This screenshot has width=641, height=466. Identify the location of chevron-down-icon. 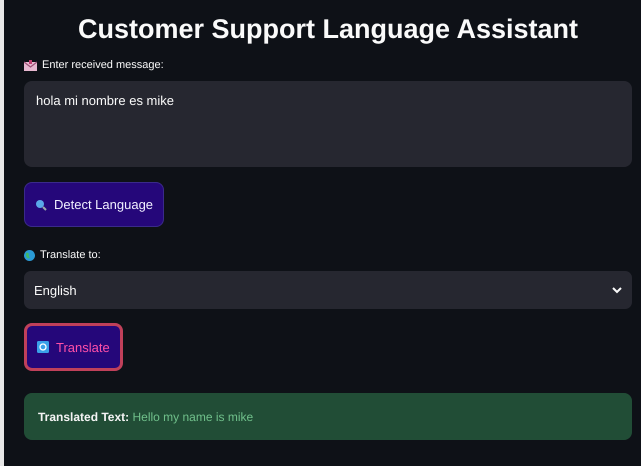
(617, 290).